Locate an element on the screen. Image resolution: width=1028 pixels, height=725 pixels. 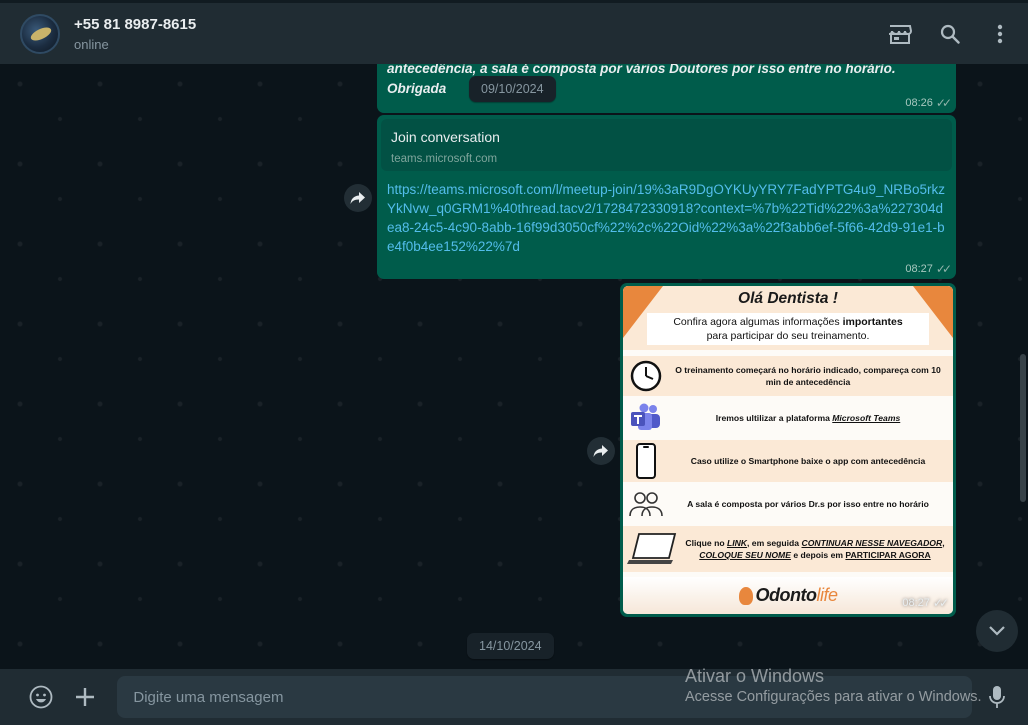
avatar is located at coordinates (40, 33).